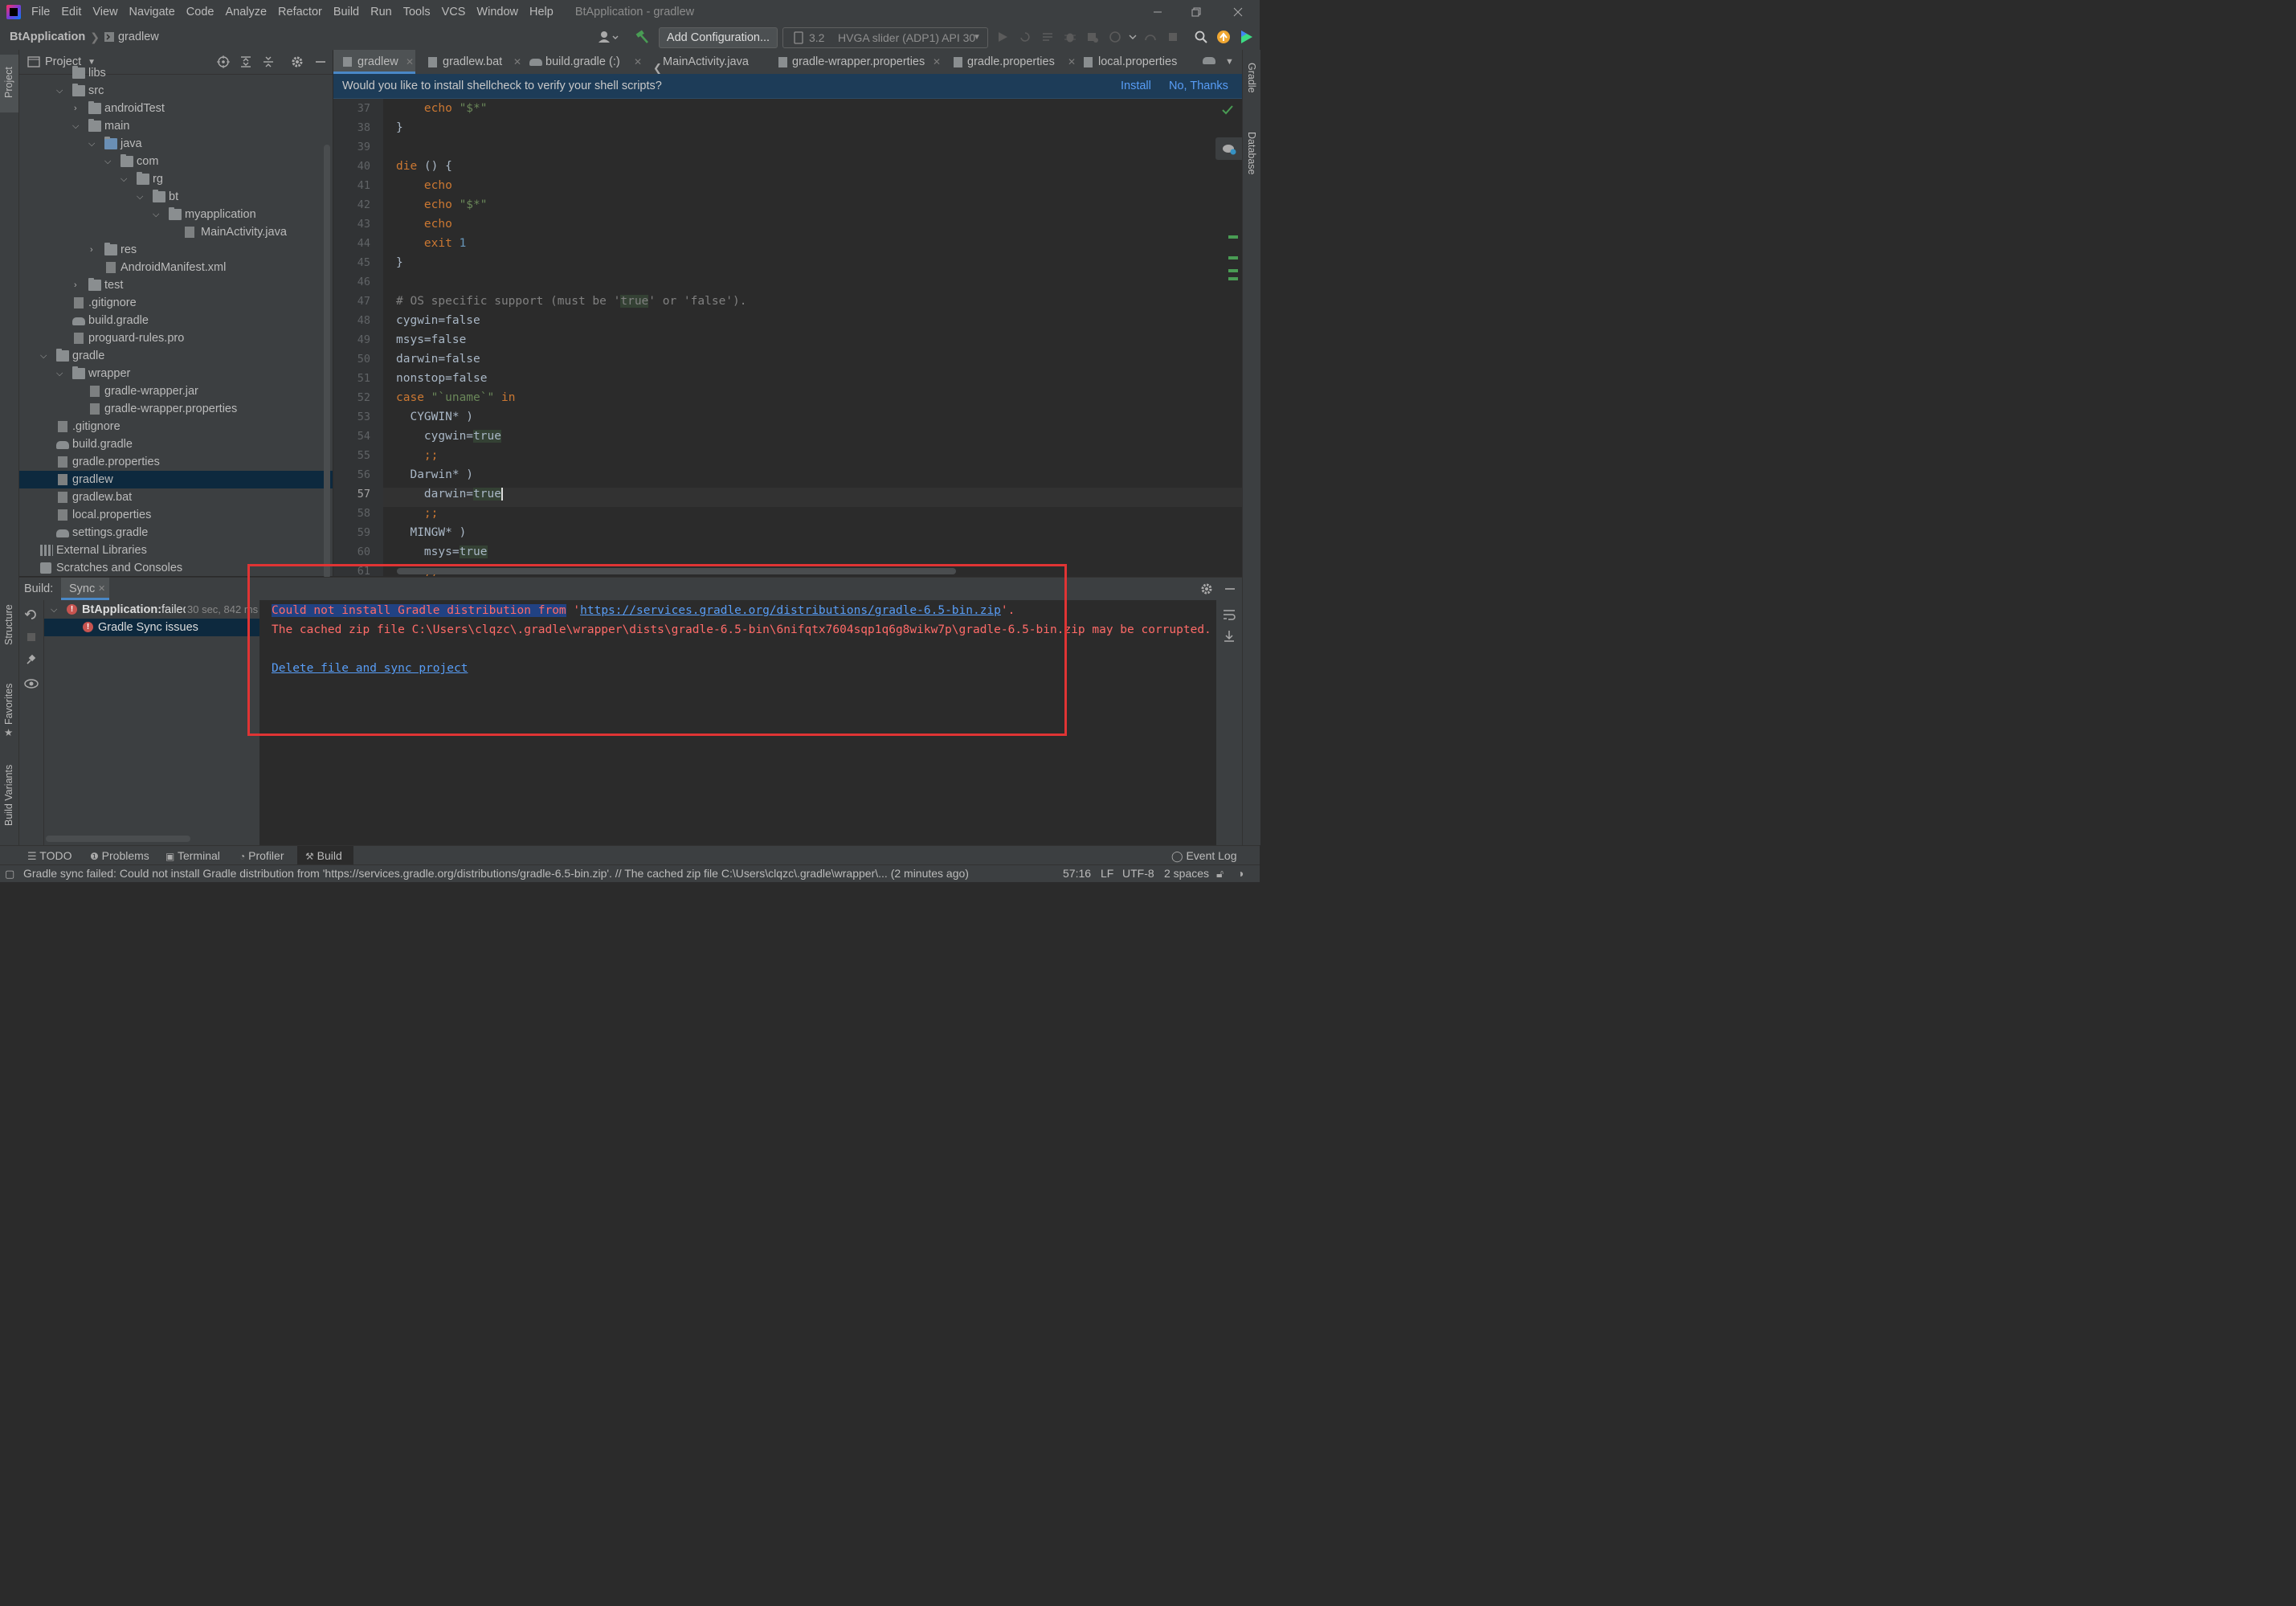 The width and height of the screenshot is (2296, 1606). I want to click on tree-item-build-gradle-root: build.gradle, so click(176, 444).